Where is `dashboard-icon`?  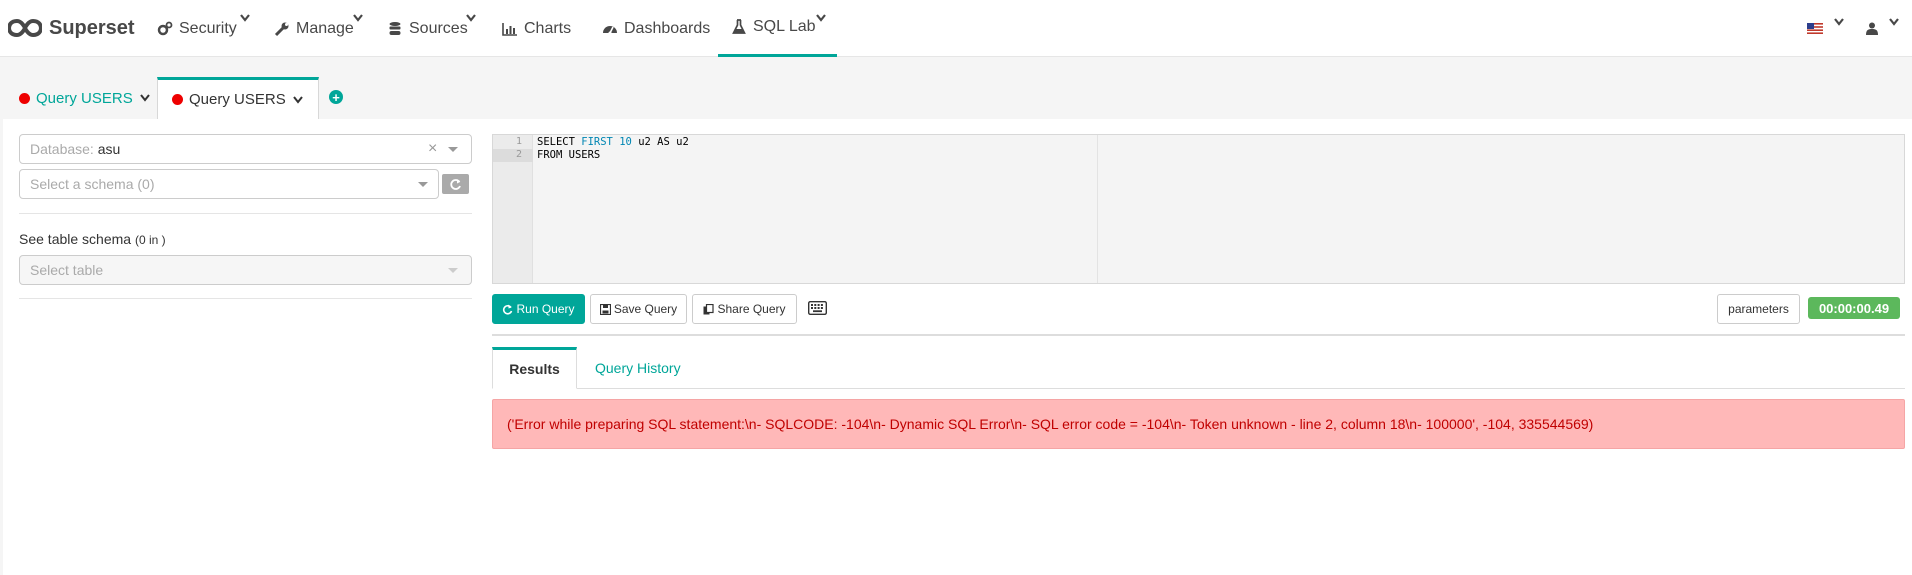
dashboard-icon is located at coordinates (610, 29).